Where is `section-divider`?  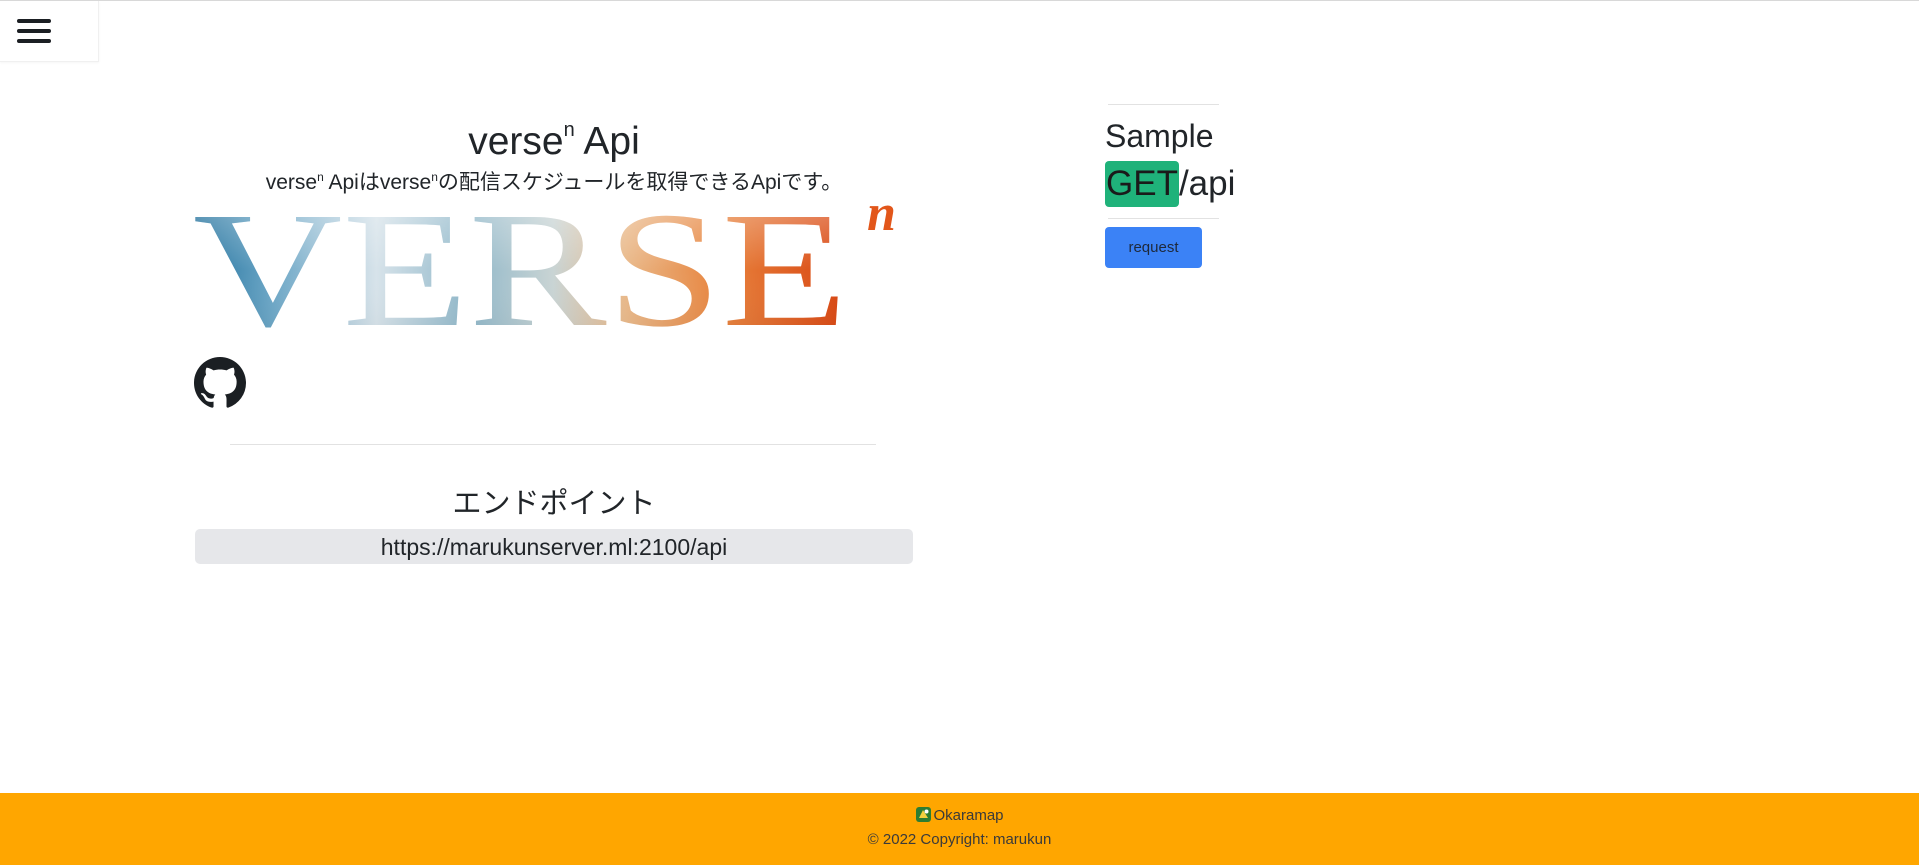 section-divider is located at coordinates (553, 444).